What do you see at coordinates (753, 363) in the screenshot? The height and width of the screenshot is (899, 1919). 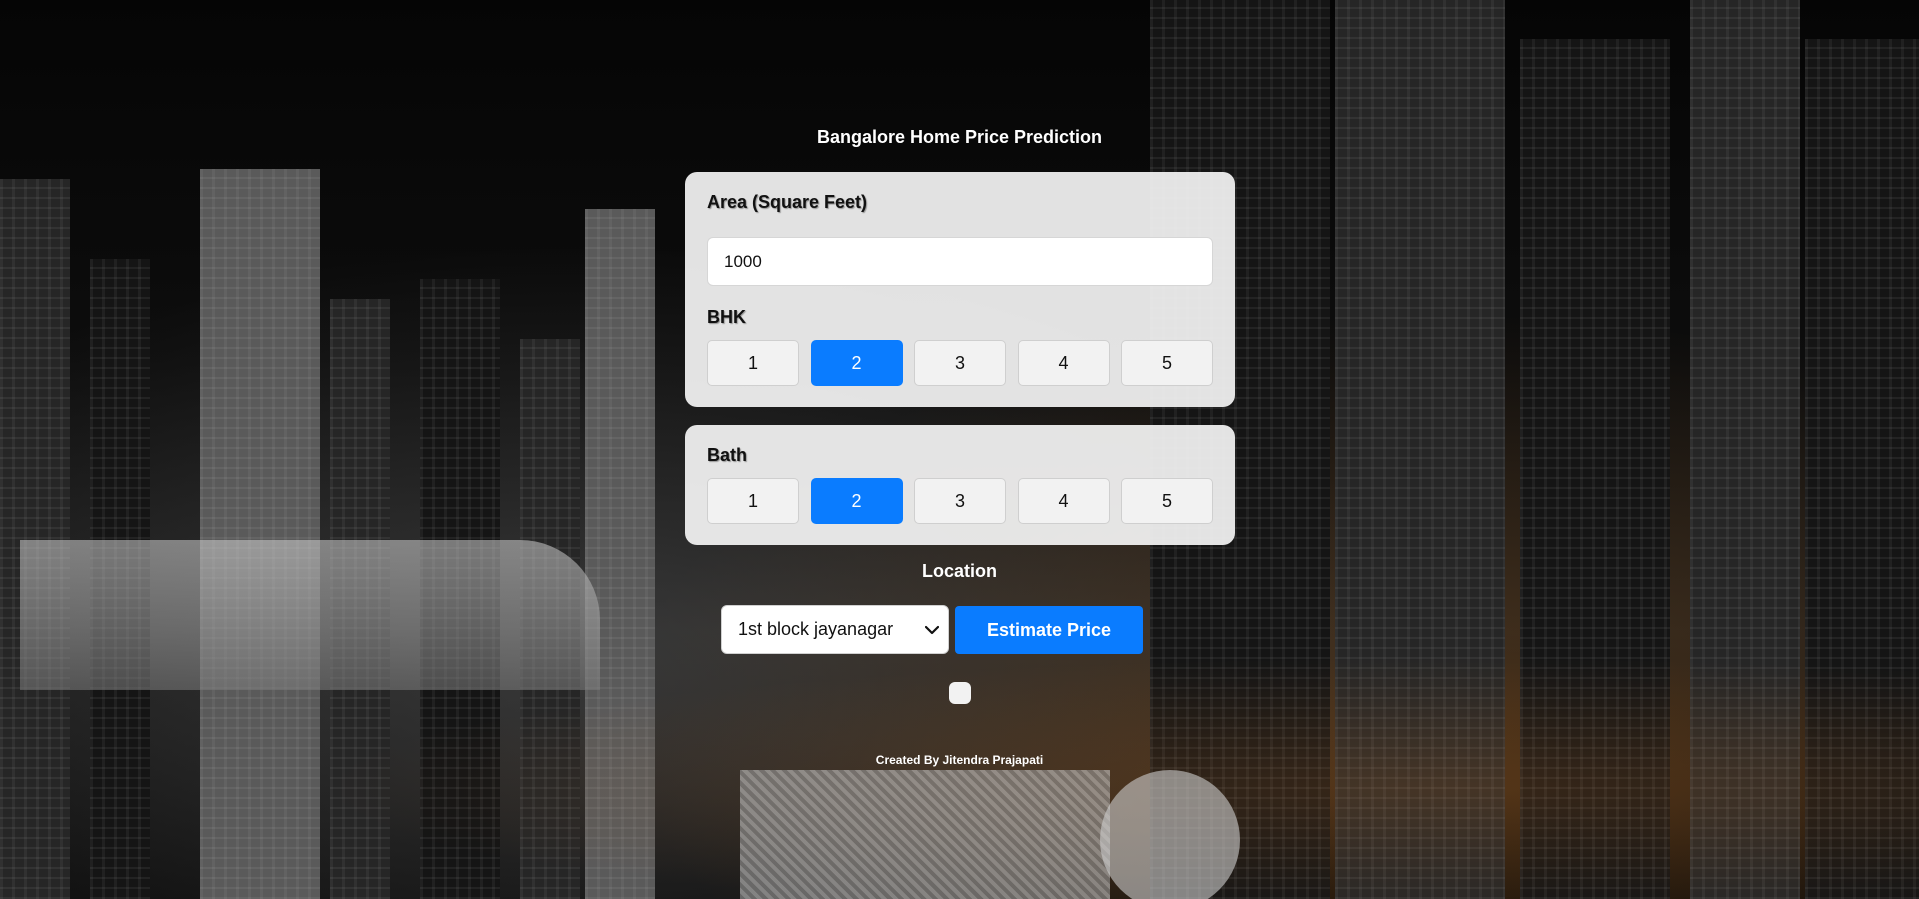 I see `bhk-option-1: 1` at bounding box center [753, 363].